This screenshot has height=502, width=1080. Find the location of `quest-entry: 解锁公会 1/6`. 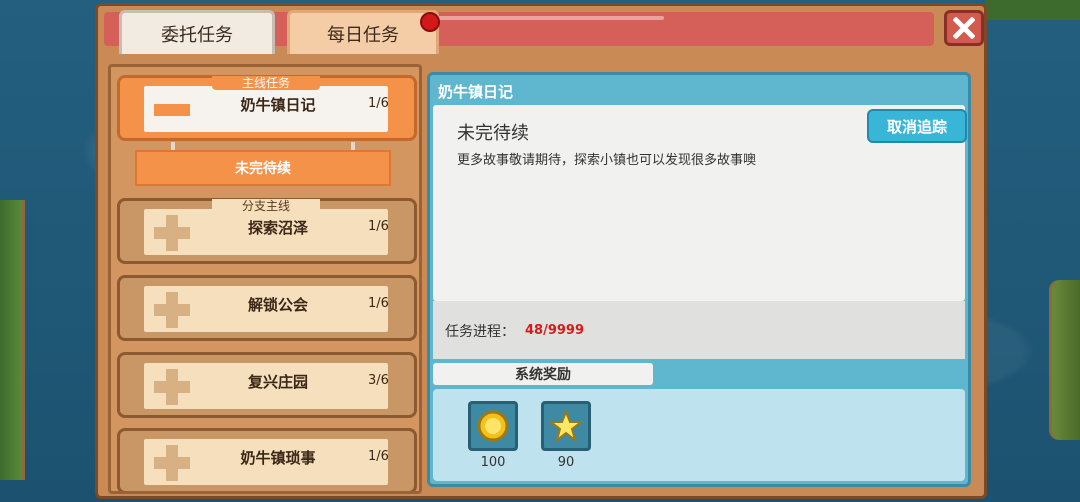

quest-entry: 解锁公会 1/6 is located at coordinates (267, 308).